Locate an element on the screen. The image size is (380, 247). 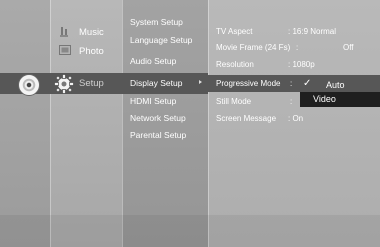
checkmark-icon: ✓ is located at coordinates (307, 83).